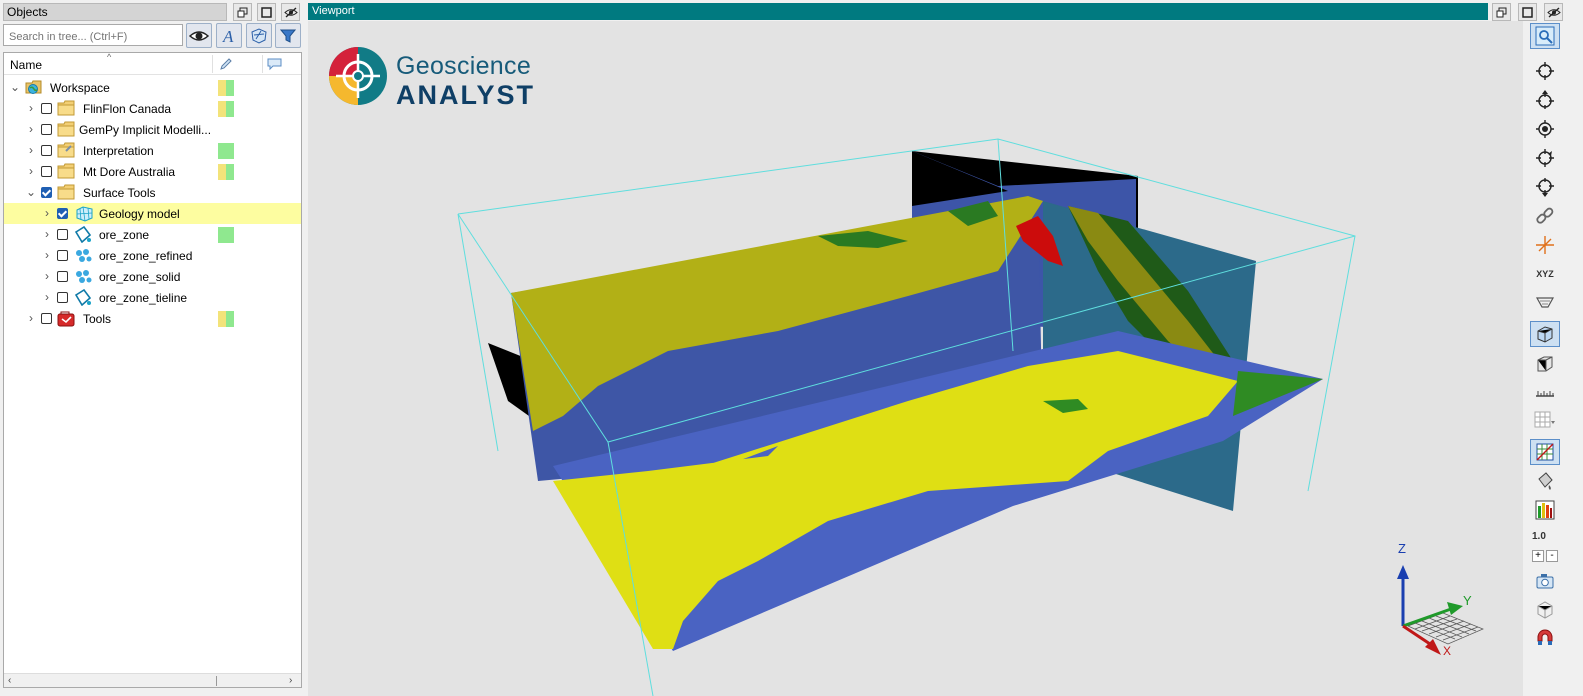 This screenshot has height=696, width=1583. Describe the element at coordinates (1545, 129) in the screenshot. I see `view-center-button` at that location.